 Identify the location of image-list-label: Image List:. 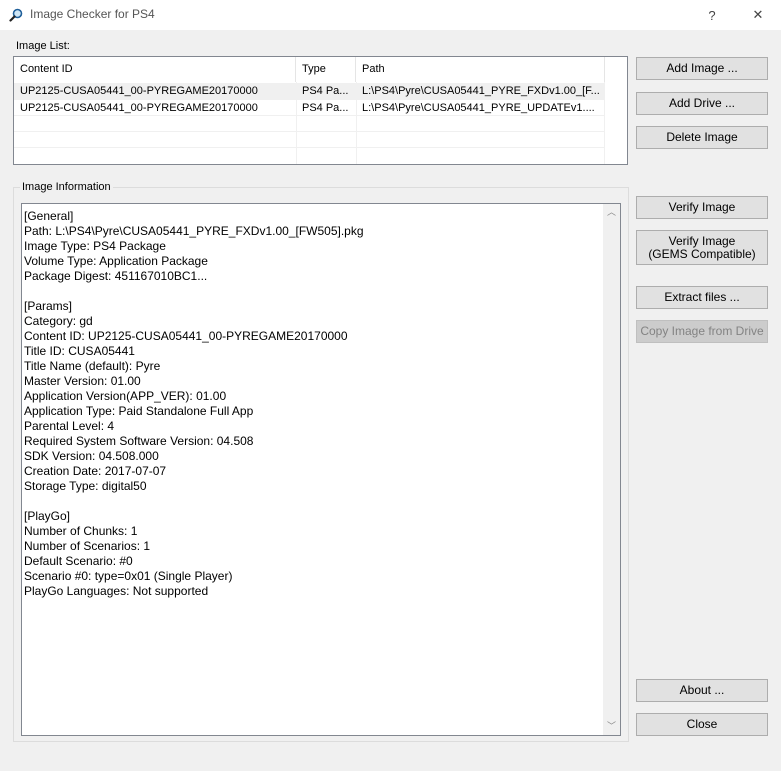
(43, 46).